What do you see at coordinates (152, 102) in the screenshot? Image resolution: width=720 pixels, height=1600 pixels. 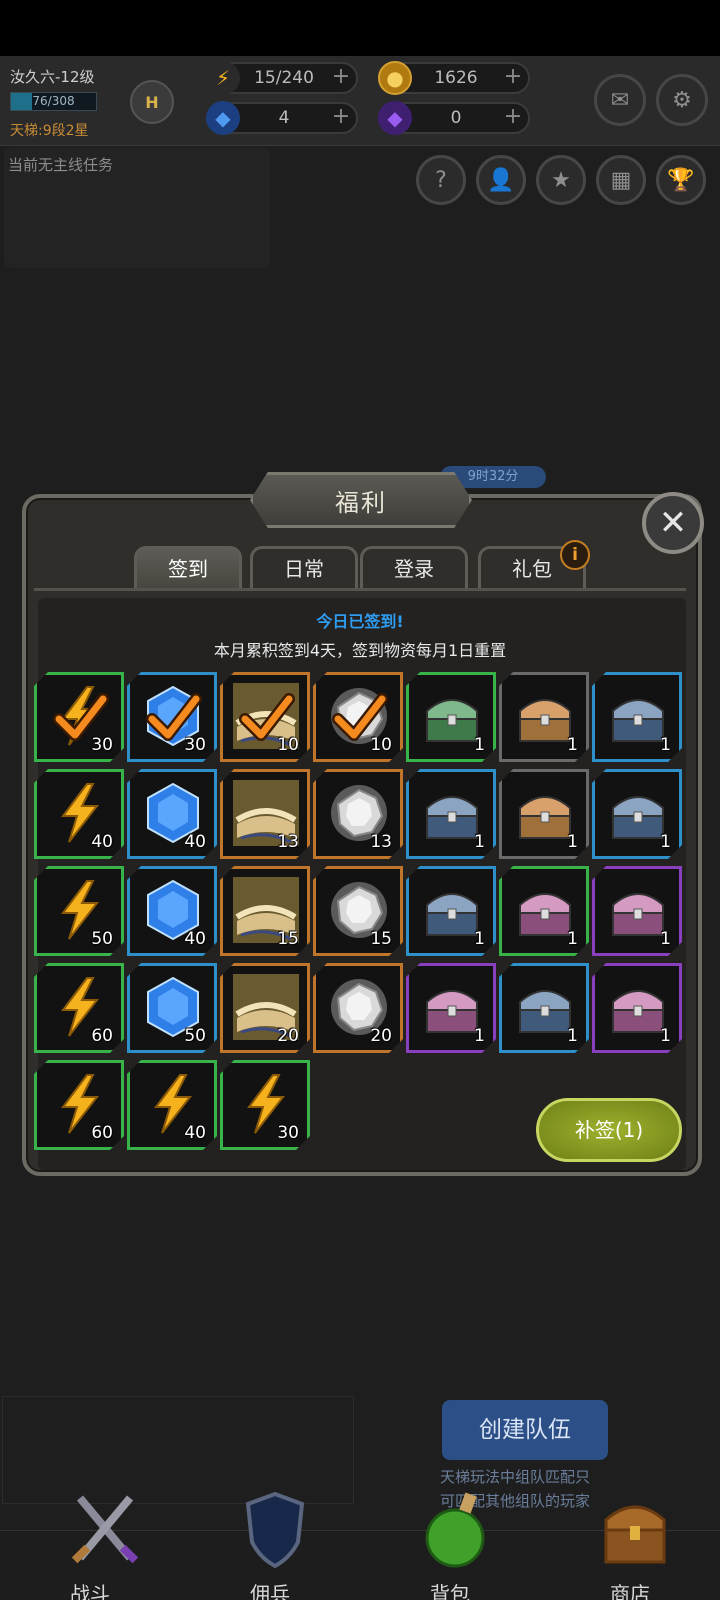 I see `rank-emblem-icon: H` at bounding box center [152, 102].